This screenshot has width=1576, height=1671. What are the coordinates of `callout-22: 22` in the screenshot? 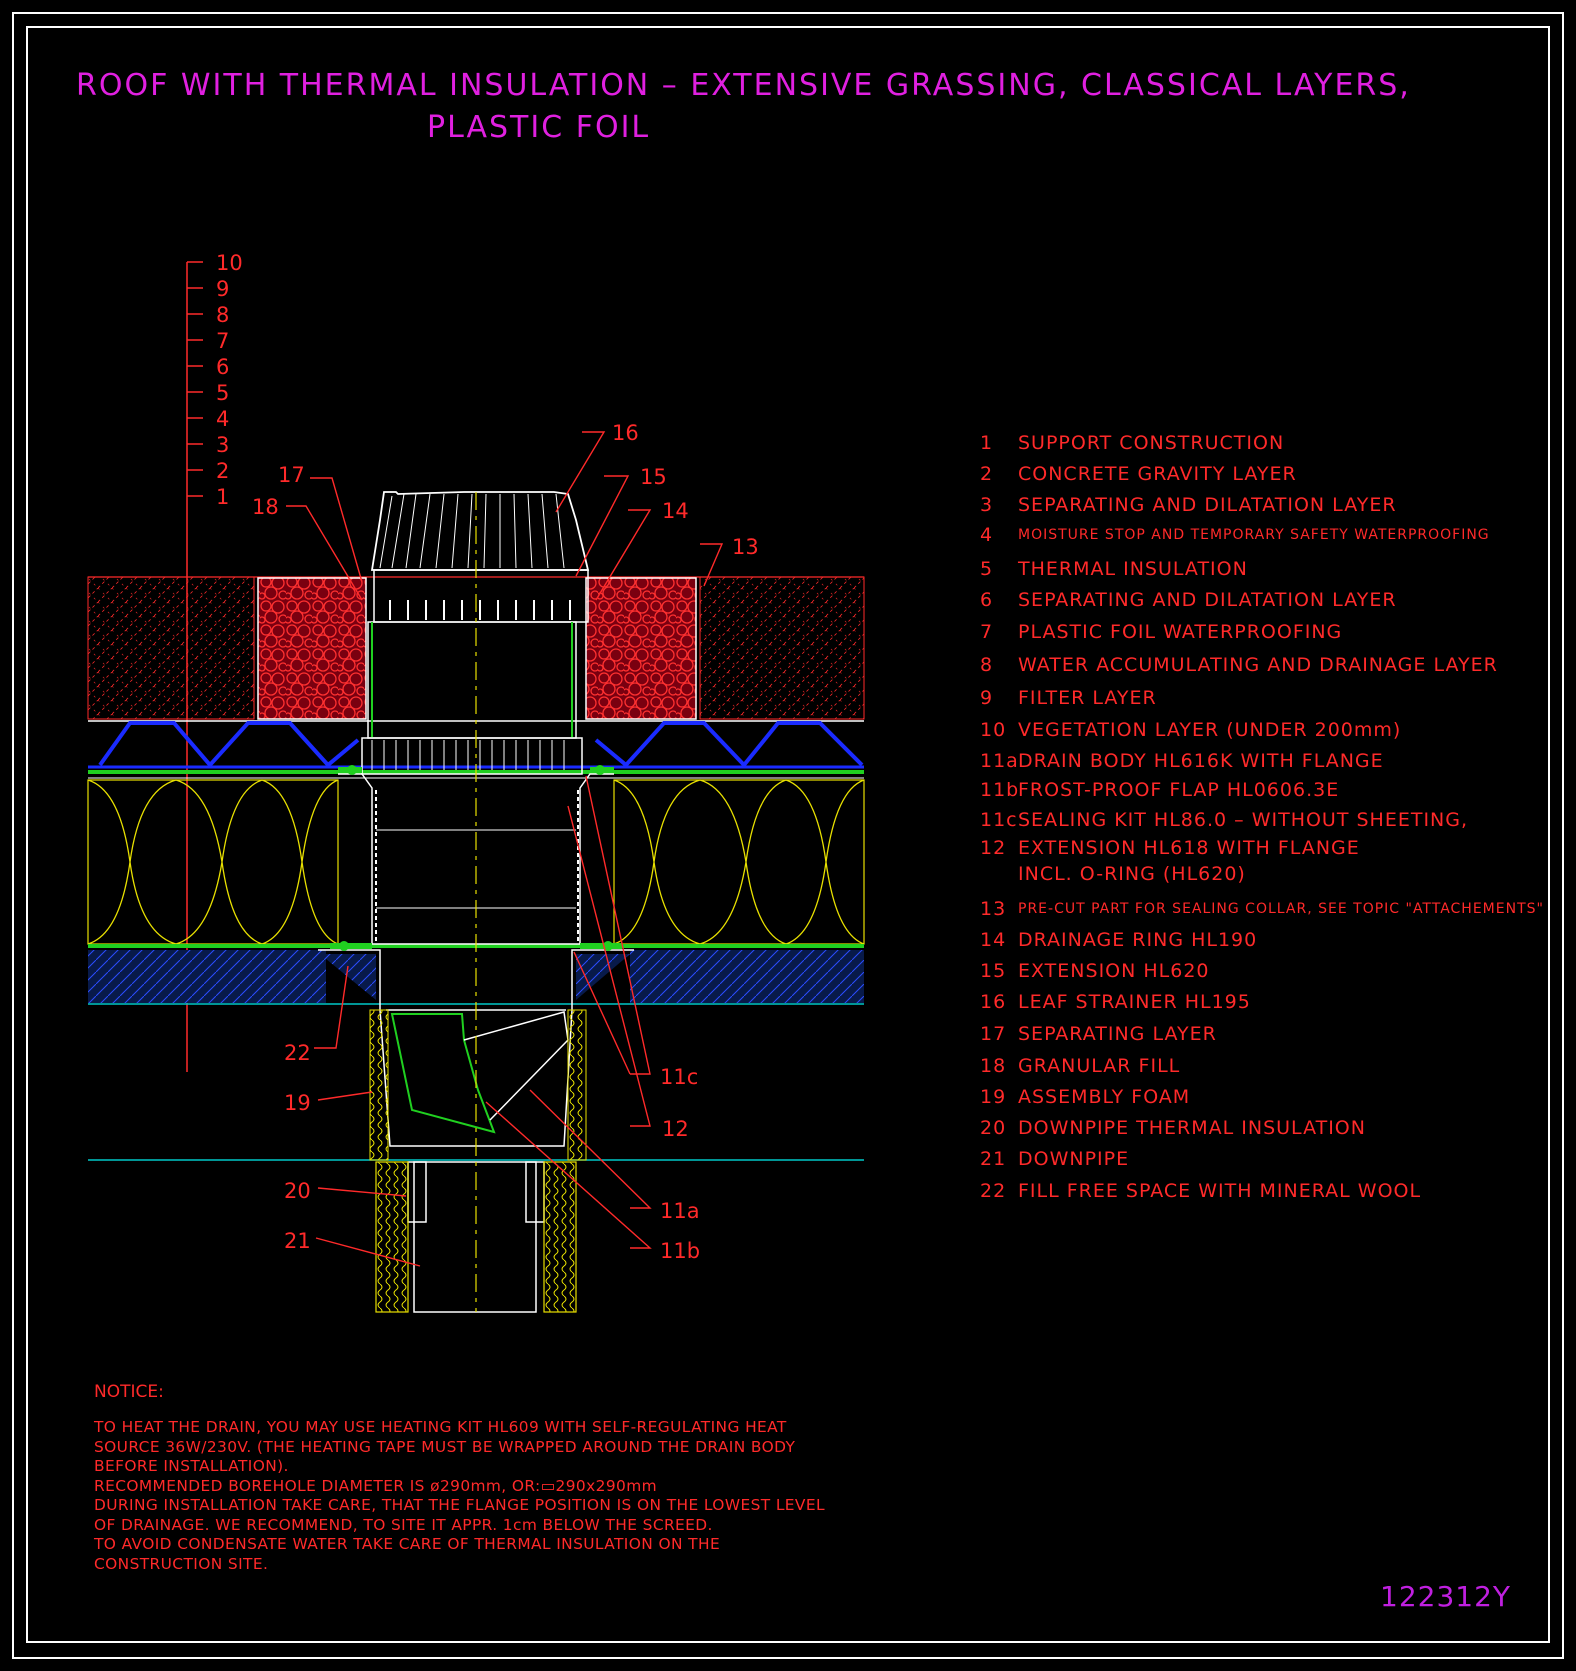 It's located at (297, 1053).